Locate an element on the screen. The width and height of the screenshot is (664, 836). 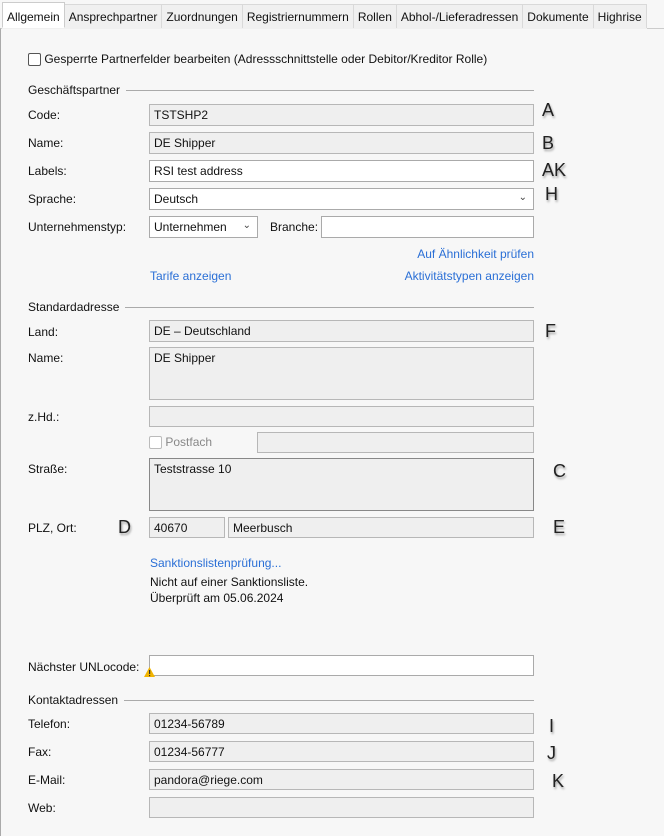
country-field: DE – Deutschland is located at coordinates (341, 331).